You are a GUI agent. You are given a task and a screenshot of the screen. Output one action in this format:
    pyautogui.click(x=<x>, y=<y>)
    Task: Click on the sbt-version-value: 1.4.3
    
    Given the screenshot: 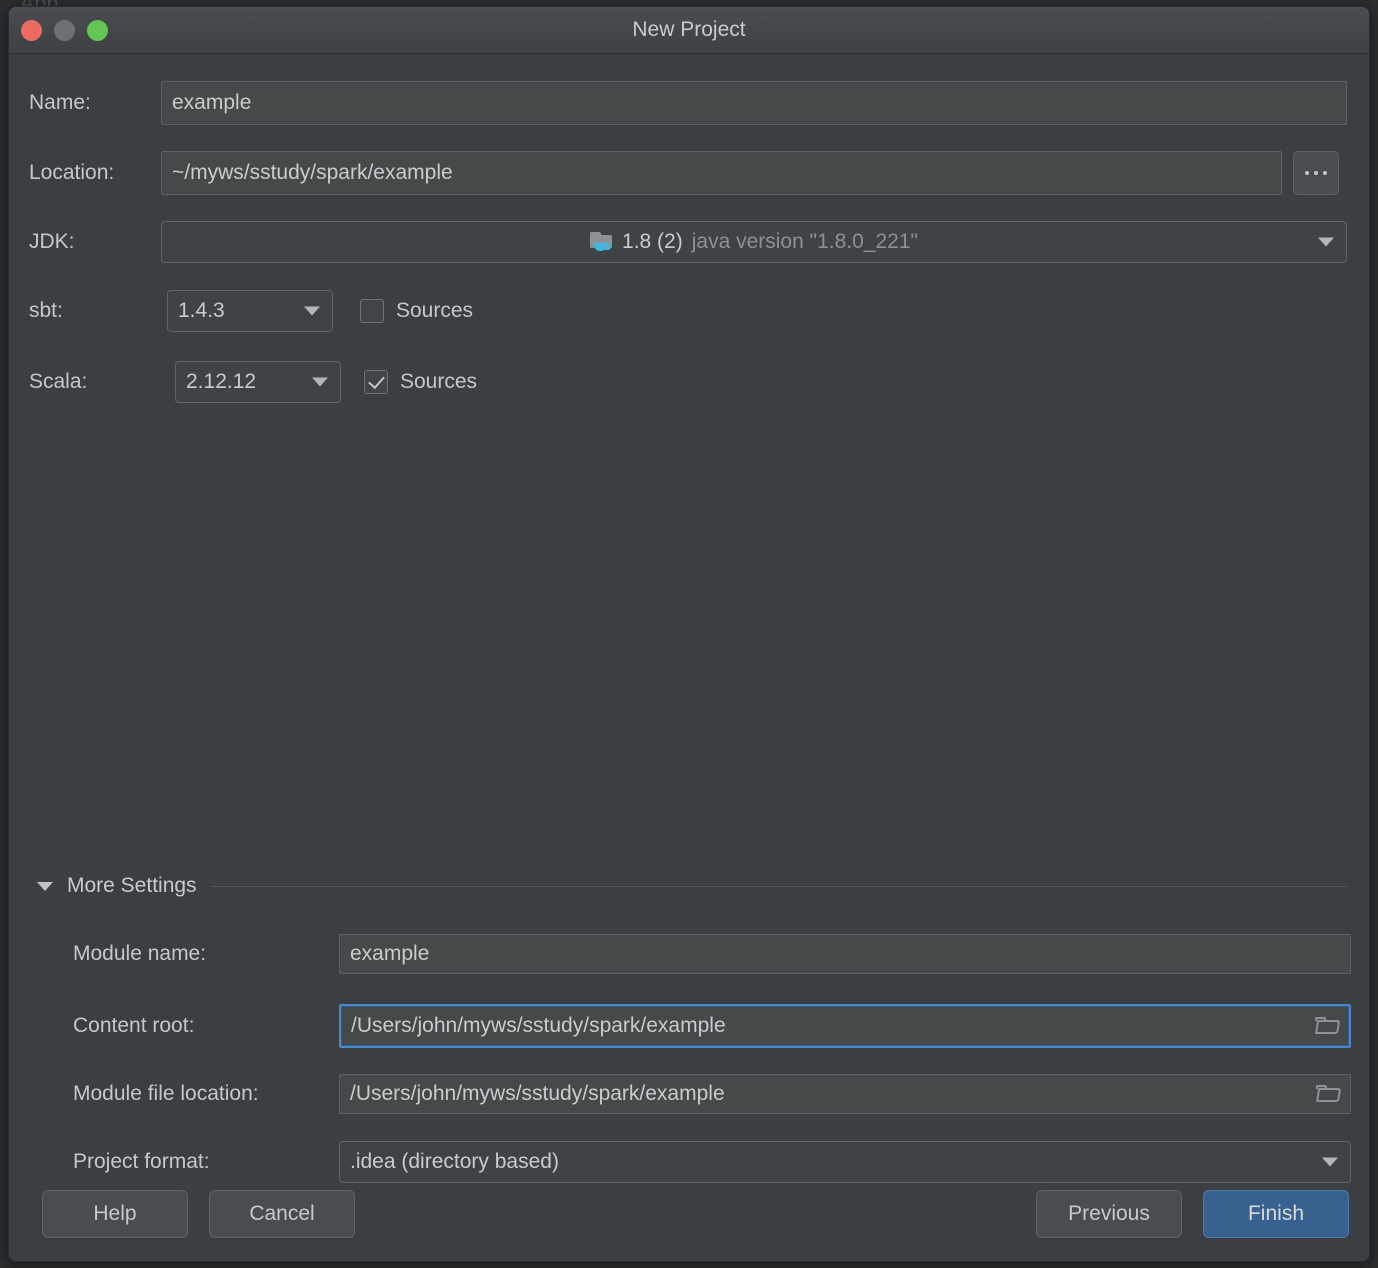 What is the action you would take?
    pyautogui.click(x=201, y=310)
    